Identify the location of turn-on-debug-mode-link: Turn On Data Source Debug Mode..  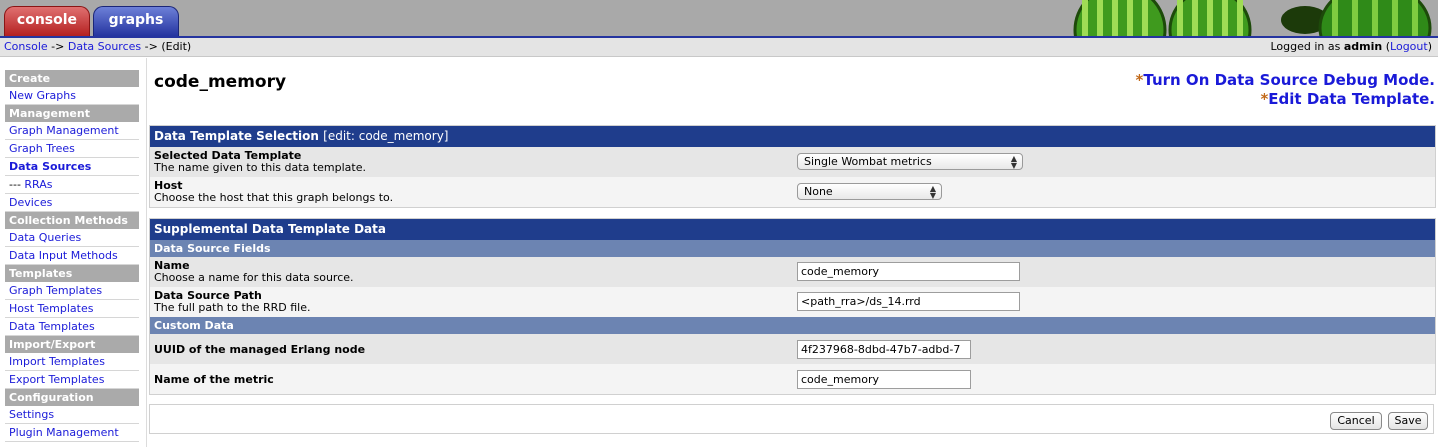
(1289, 80).